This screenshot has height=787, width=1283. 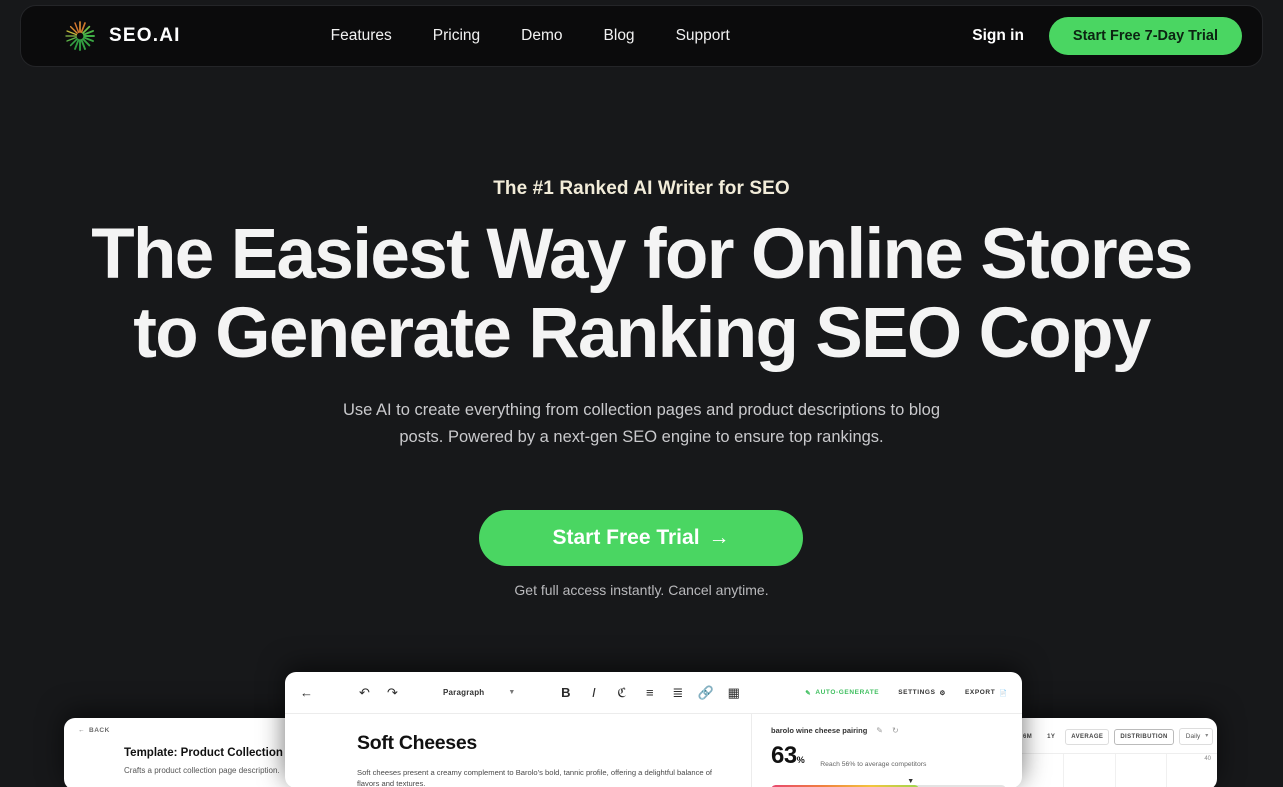 What do you see at coordinates (99, 730) in the screenshot?
I see `back-label: BACK` at bounding box center [99, 730].